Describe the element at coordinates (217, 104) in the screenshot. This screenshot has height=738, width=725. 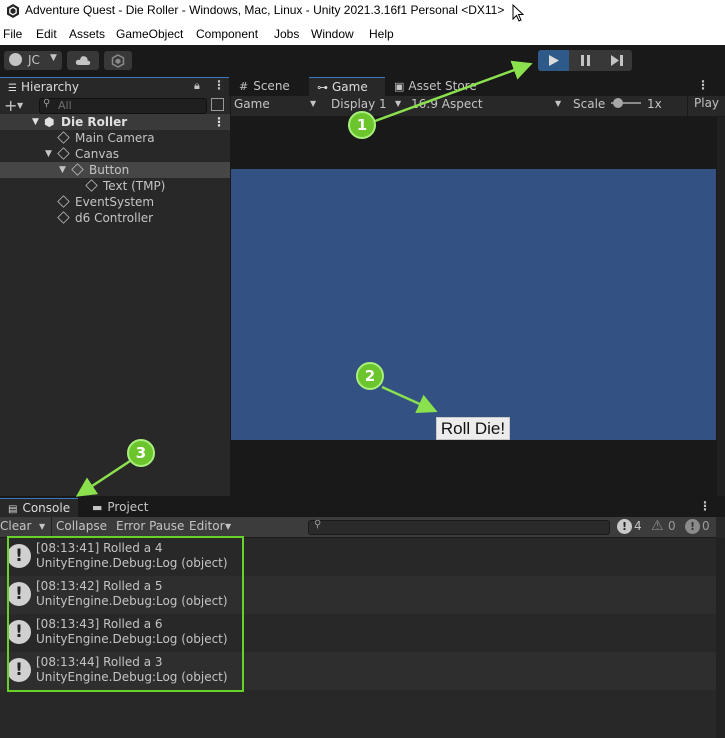
I see `scene-visibility-icon` at that location.